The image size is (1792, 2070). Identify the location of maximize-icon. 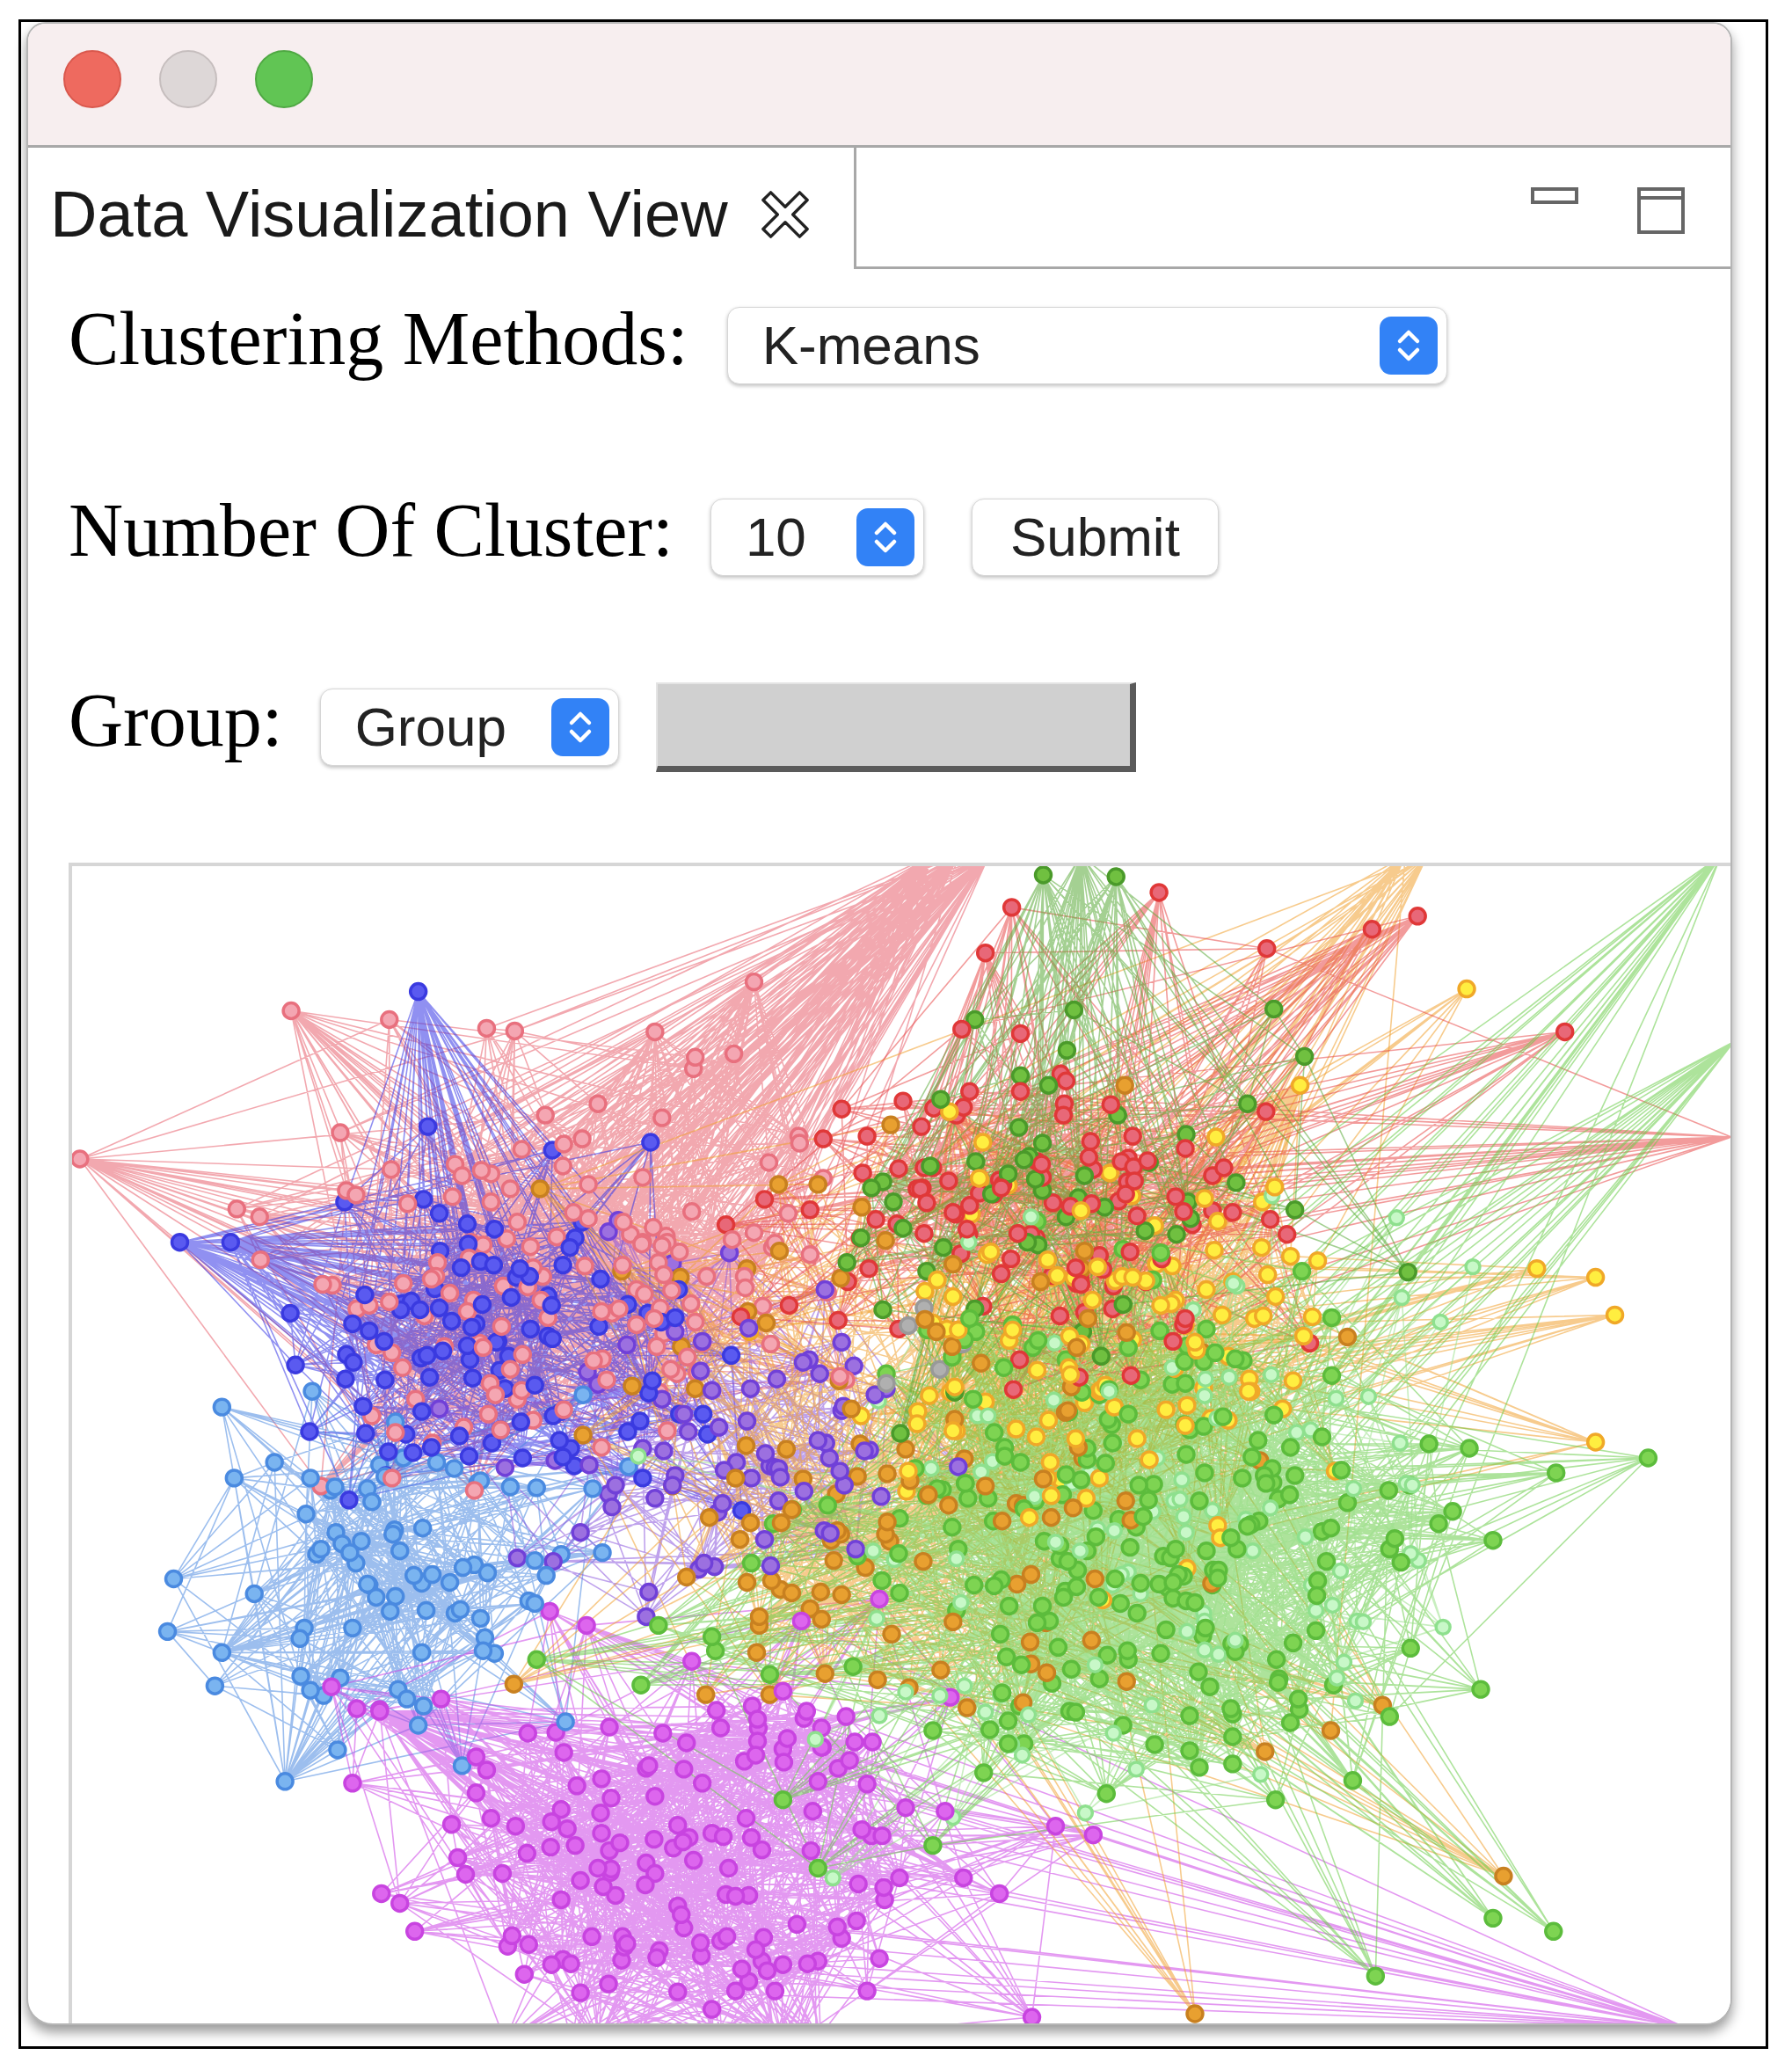
(1661, 210).